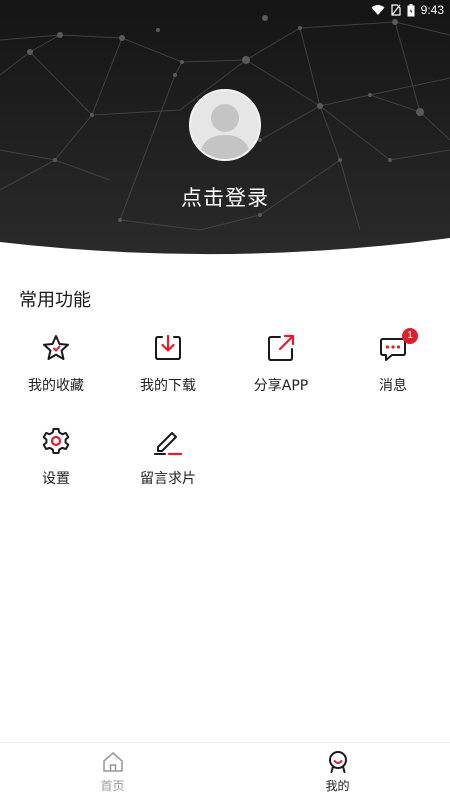  What do you see at coordinates (378, 10) in the screenshot?
I see `wifi-icon` at bounding box center [378, 10].